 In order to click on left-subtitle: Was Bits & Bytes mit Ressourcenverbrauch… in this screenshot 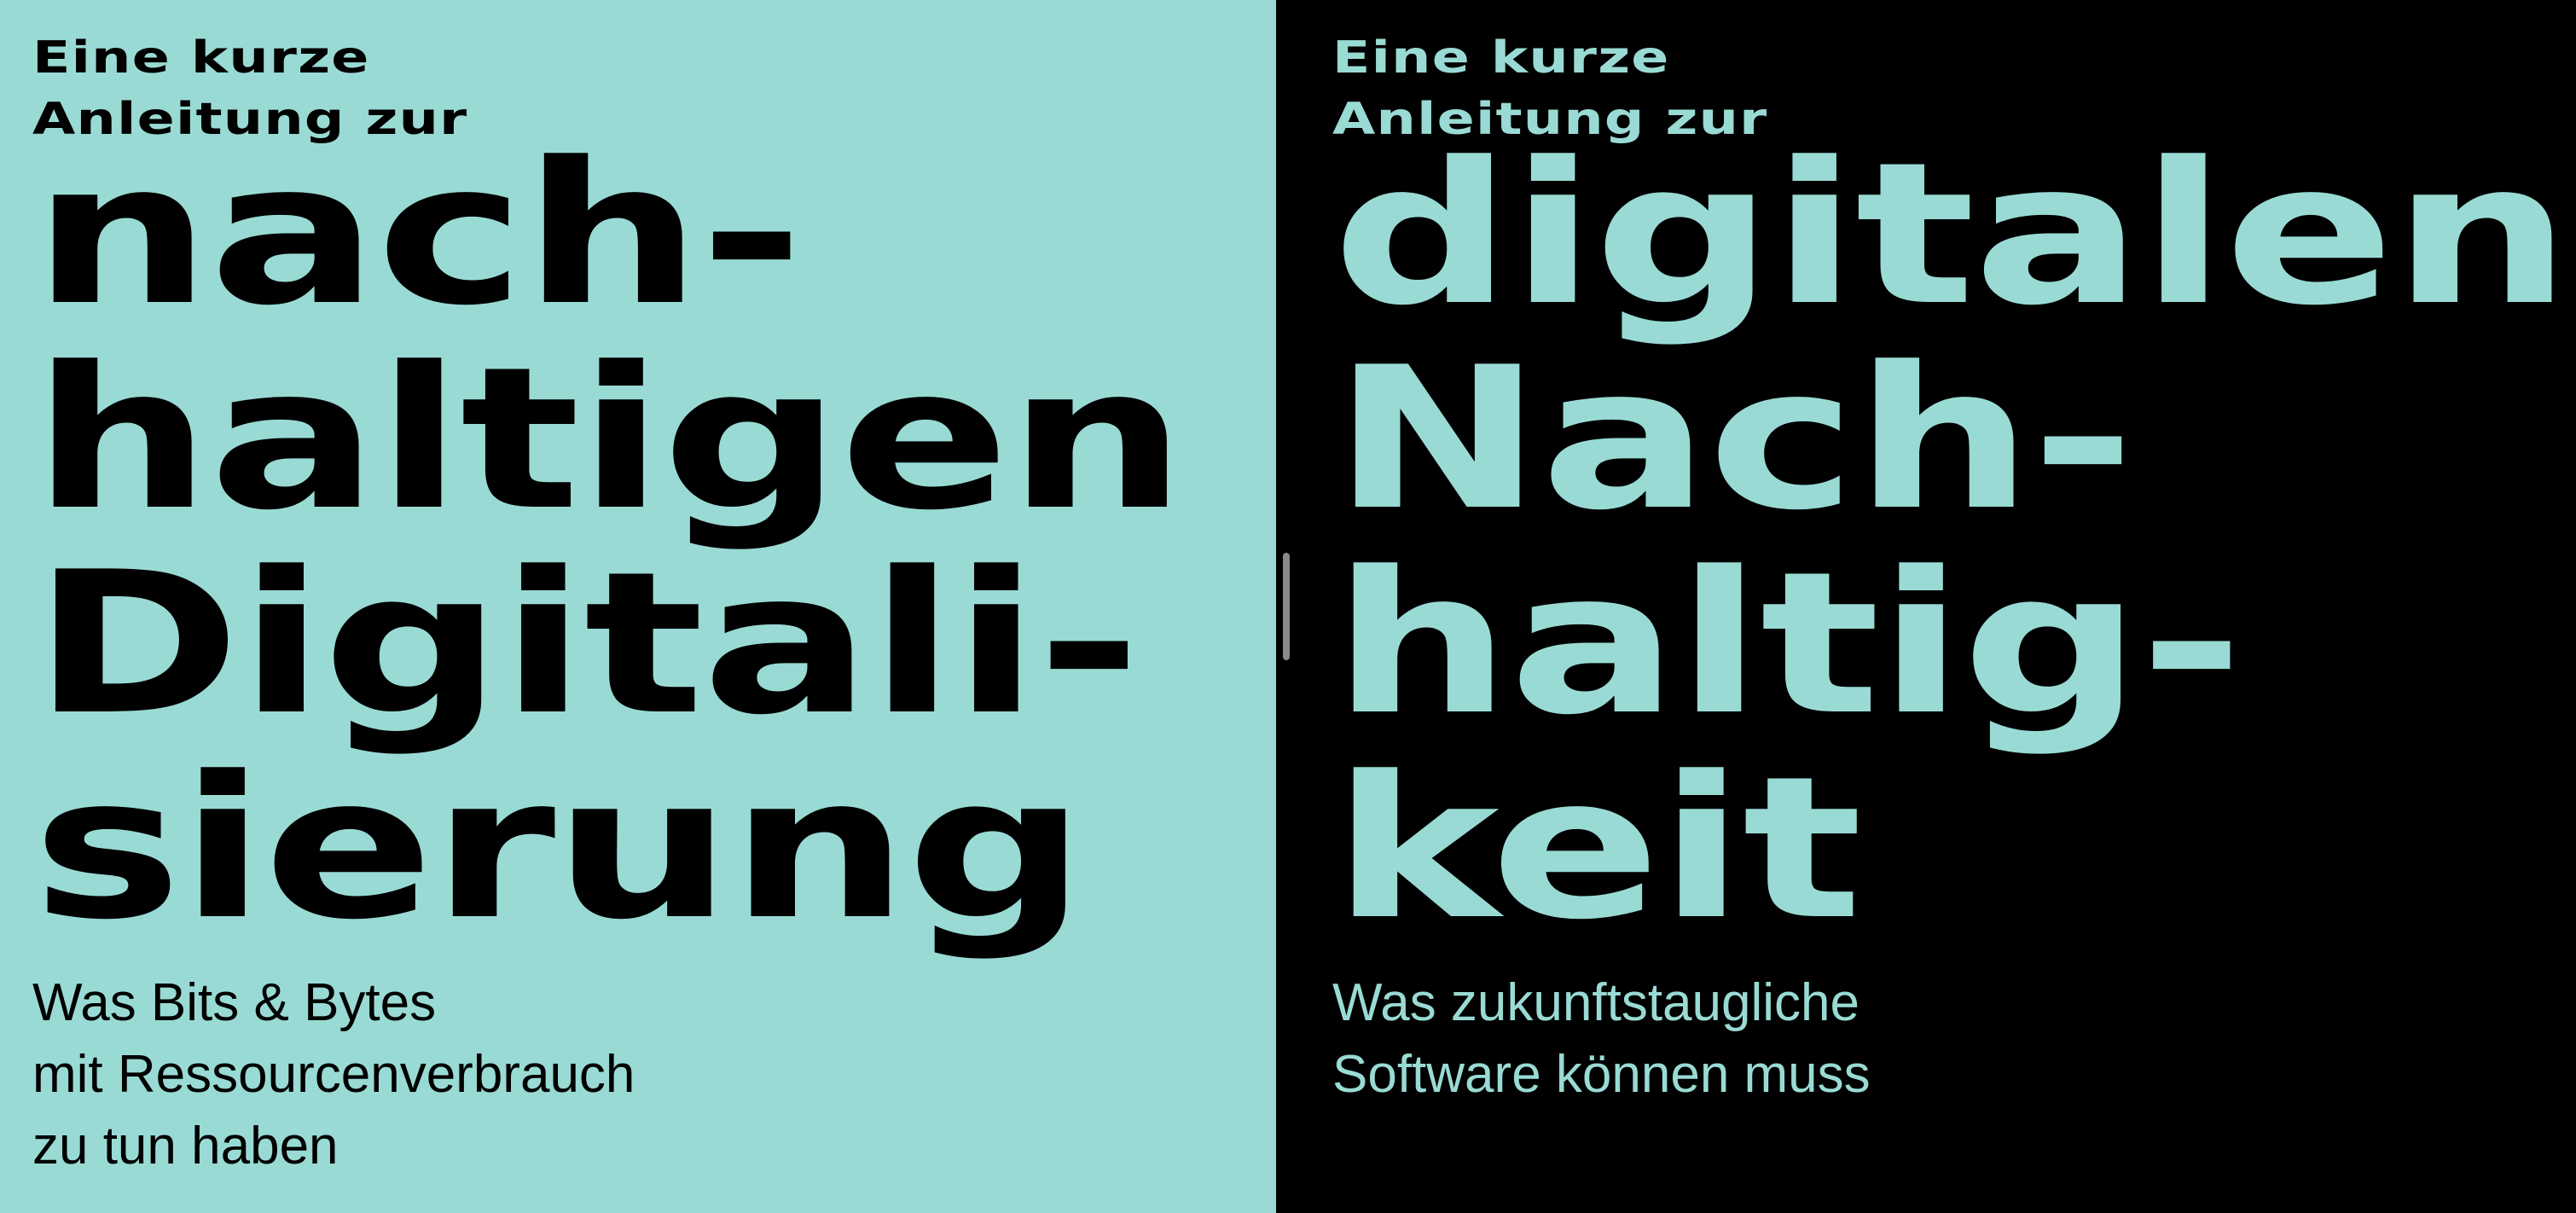, I will do `click(333, 1074)`.